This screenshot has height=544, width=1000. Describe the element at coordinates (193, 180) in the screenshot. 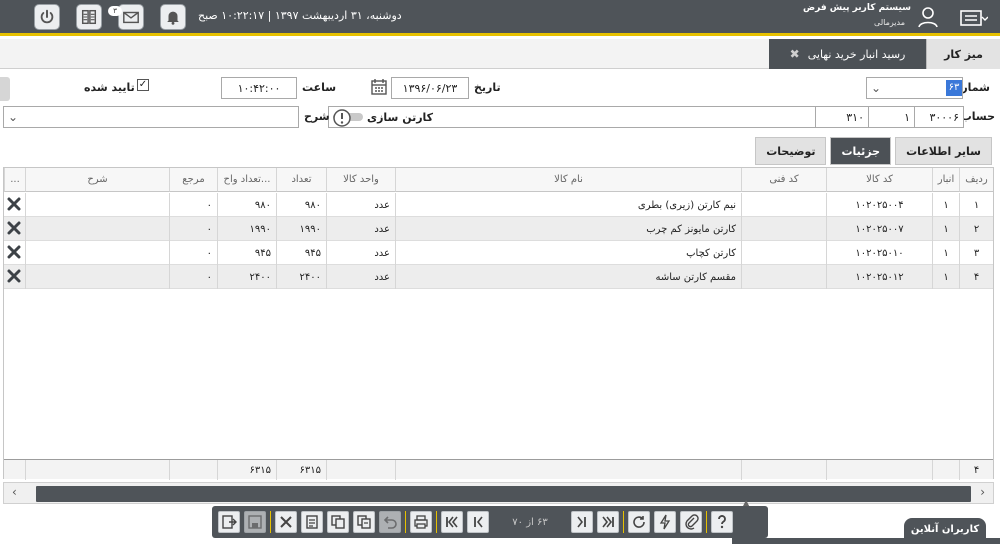

I see `col-ref: مرجع` at that location.